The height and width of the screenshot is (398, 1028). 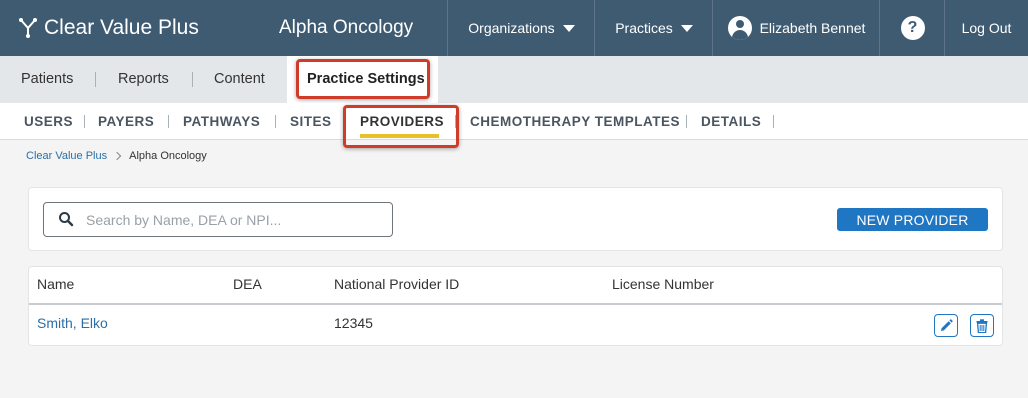 What do you see at coordinates (66, 156) in the screenshot?
I see `breadcrumb-root-link: Clear Value Plus` at bounding box center [66, 156].